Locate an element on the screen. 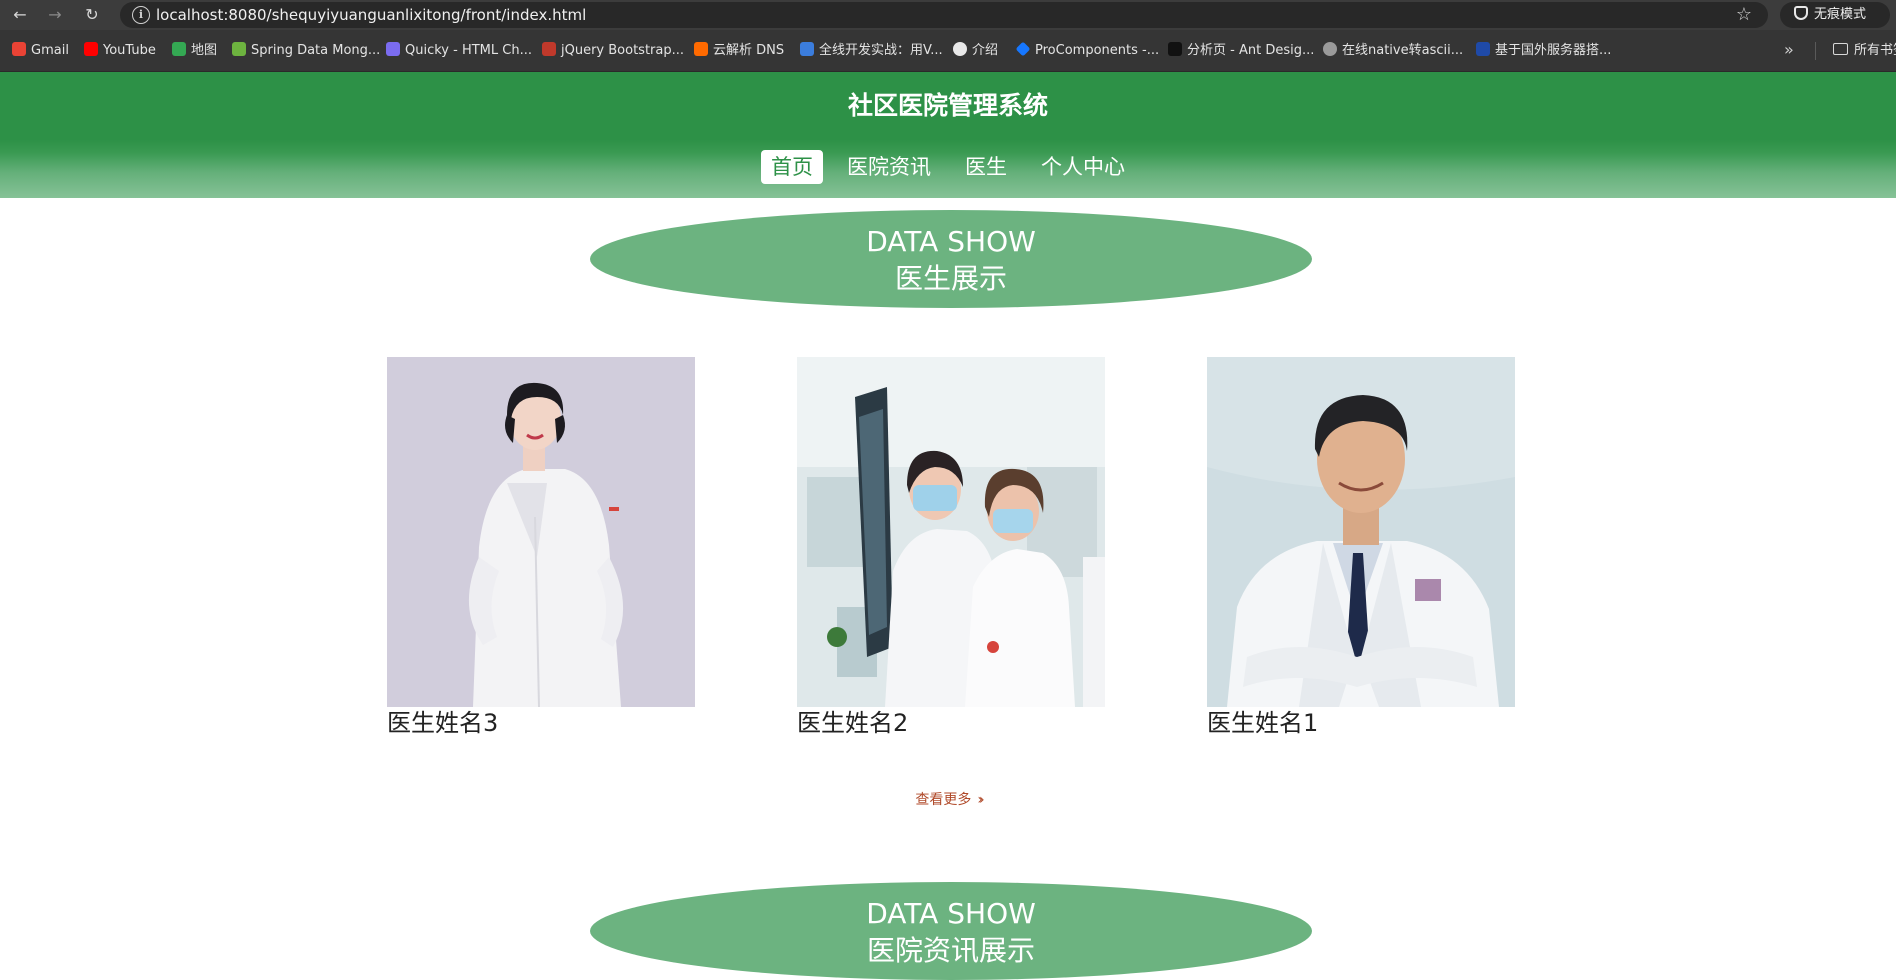 The image size is (1896, 980). pro-icon is located at coordinates (1175, 49).